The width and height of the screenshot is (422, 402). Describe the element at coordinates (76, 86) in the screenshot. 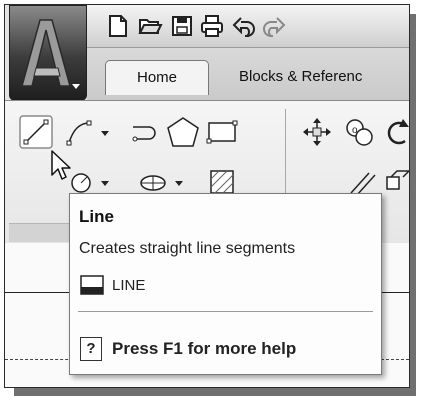

I see `chevron-down-icon` at that location.